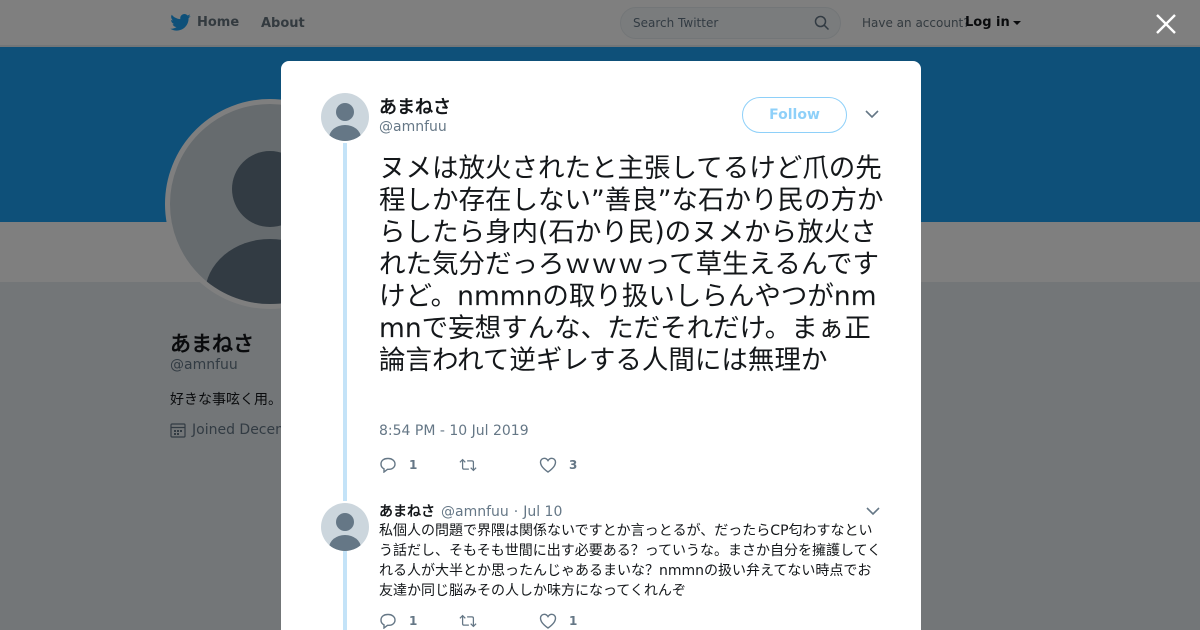 The image size is (1200, 630). Describe the element at coordinates (573, 465) in the screenshot. I see `like-count: 3` at that location.